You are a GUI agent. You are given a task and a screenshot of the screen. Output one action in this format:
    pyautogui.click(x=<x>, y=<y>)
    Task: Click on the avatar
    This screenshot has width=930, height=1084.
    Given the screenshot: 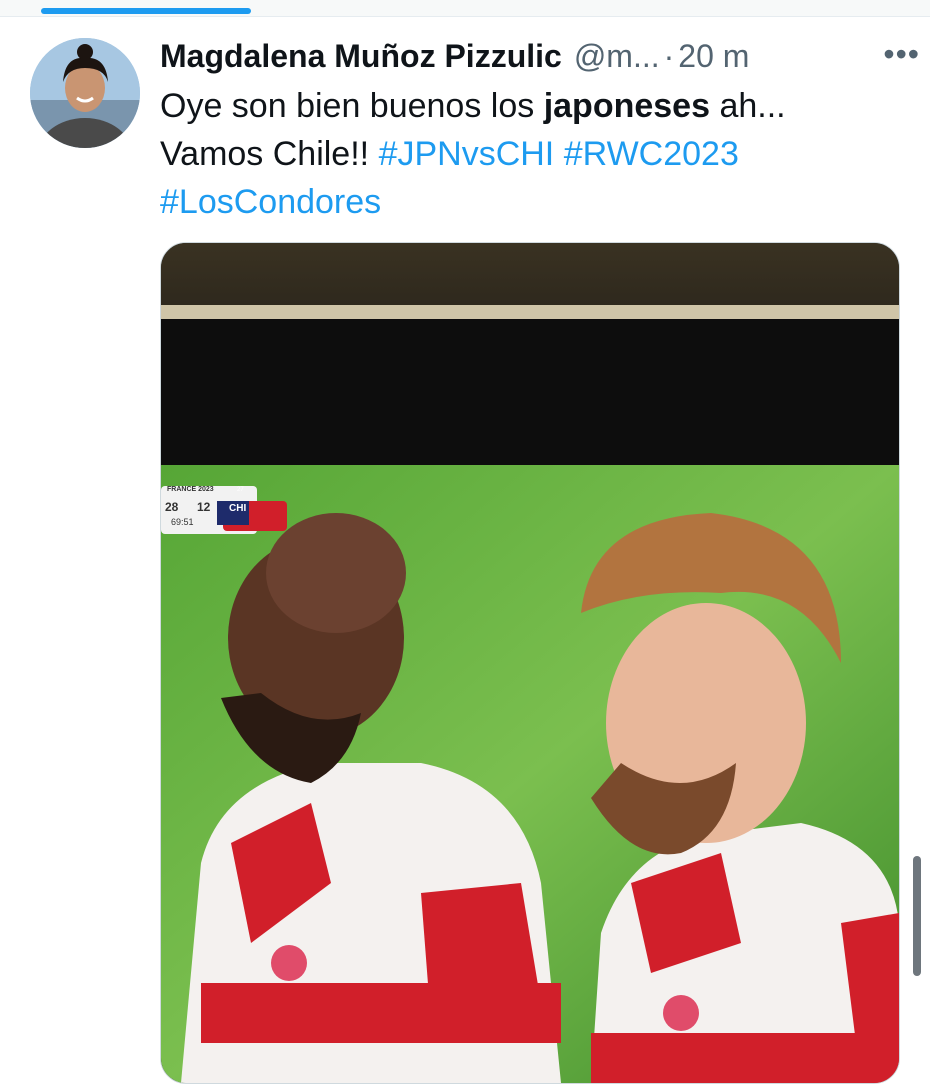 What is the action you would take?
    pyautogui.click(x=85, y=93)
    